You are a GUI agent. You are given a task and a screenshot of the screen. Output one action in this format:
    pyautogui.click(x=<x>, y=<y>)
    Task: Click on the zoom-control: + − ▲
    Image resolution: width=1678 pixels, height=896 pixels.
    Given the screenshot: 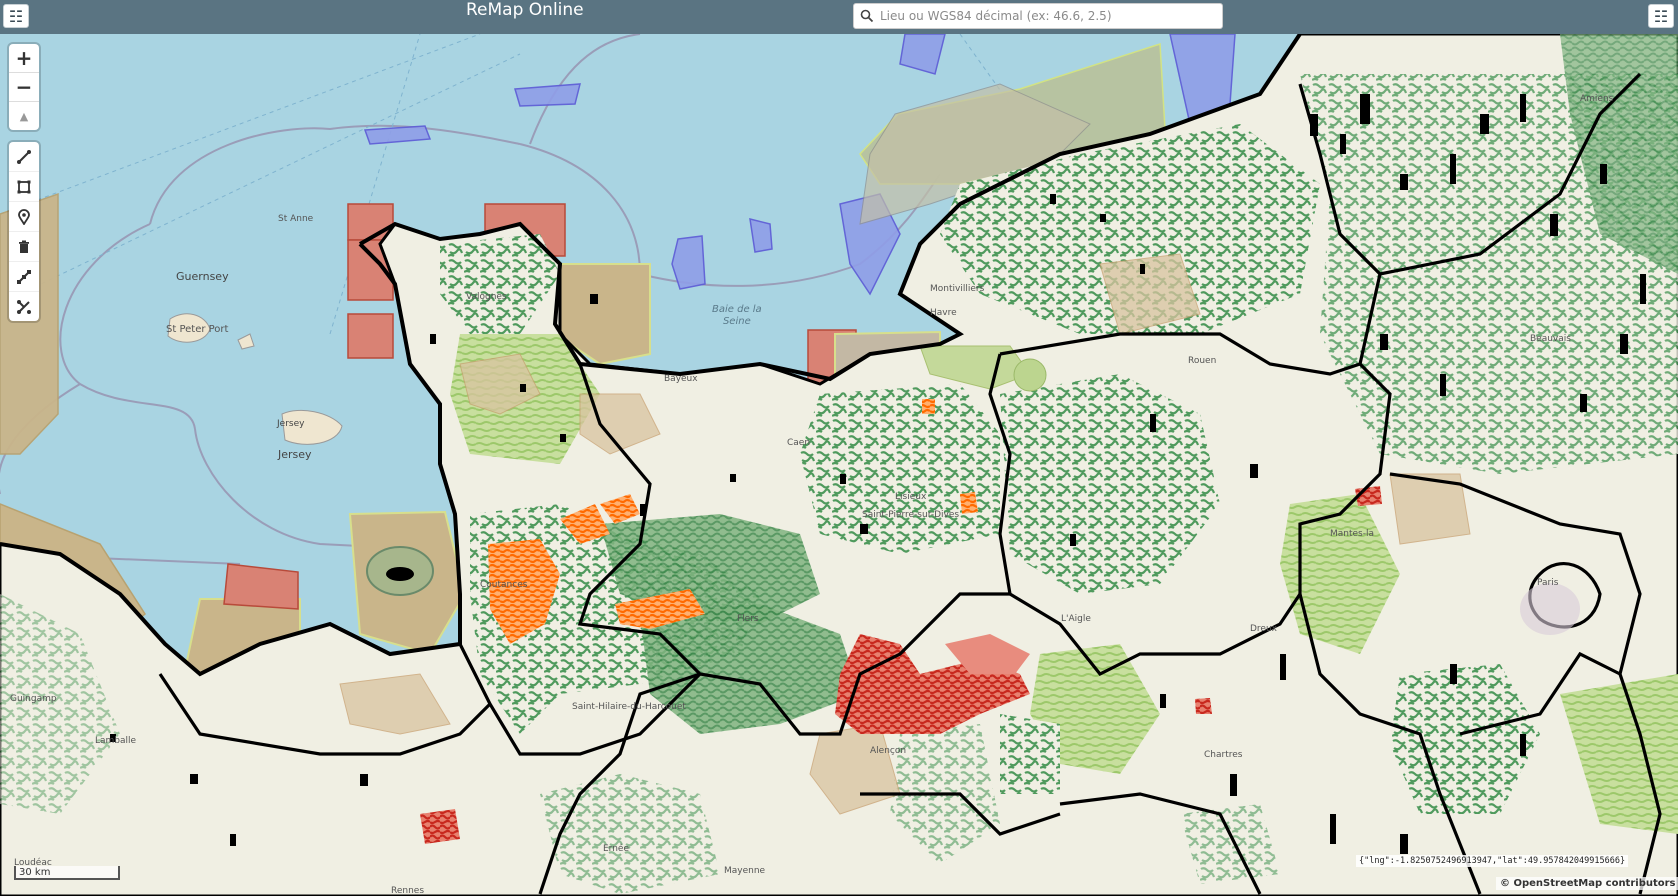 What is the action you would take?
    pyautogui.click(x=24, y=87)
    